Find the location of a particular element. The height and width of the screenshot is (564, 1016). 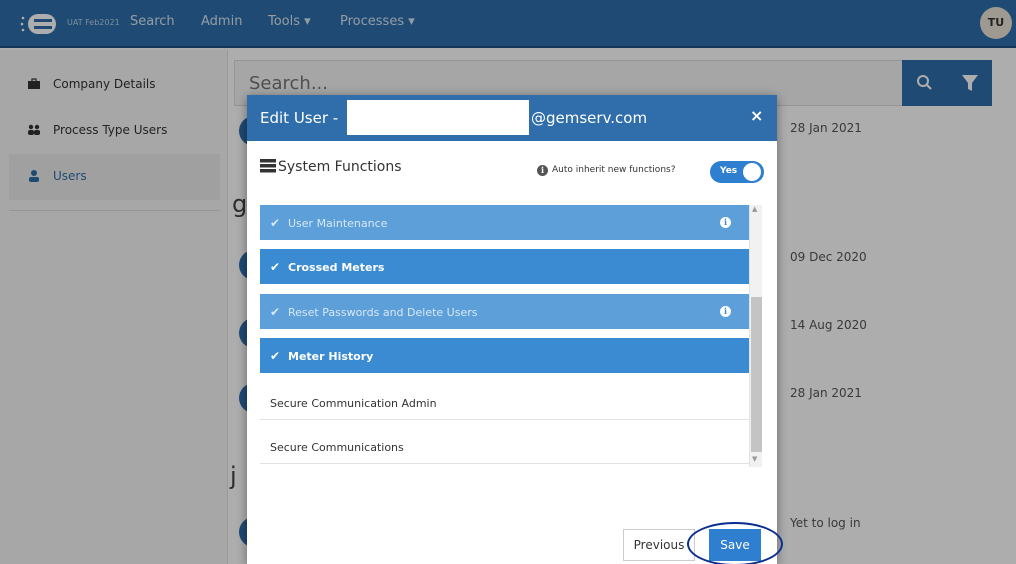

dialog-header: Edit User - @gemserv.com × is located at coordinates (512, 118).